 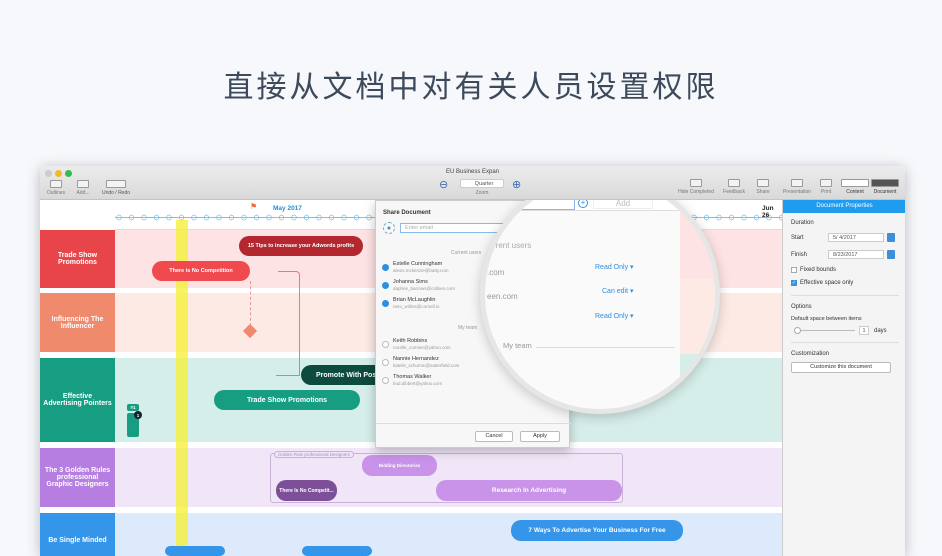 I want to click on fixed-bounds-label: Fixed bounds, so click(x=818, y=270).